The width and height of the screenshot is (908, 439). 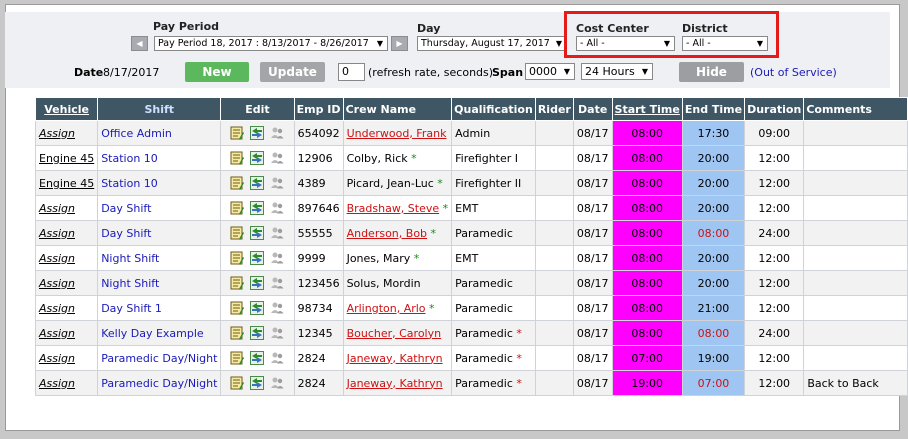 What do you see at coordinates (617, 71) in the screenshot?
I see `span-hours-select: 24 Hours ▼` at bounding box center [617, 71].